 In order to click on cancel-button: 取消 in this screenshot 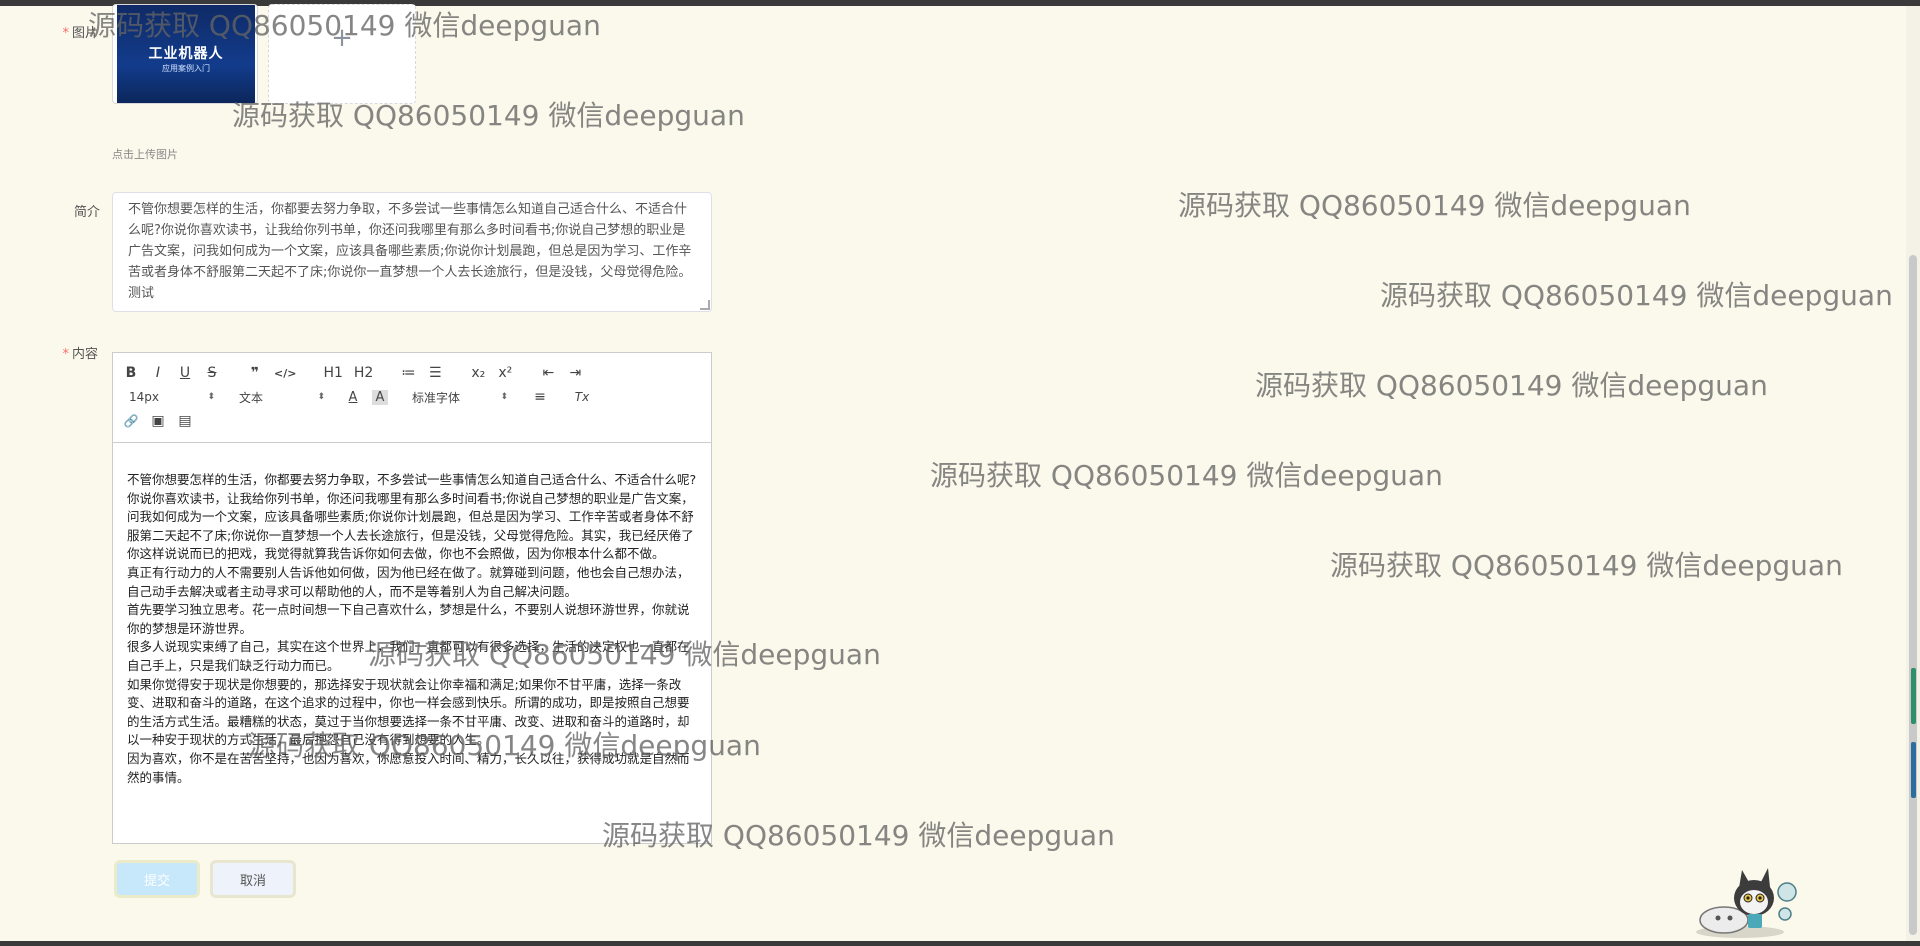, I will do `click(253, 879)`.